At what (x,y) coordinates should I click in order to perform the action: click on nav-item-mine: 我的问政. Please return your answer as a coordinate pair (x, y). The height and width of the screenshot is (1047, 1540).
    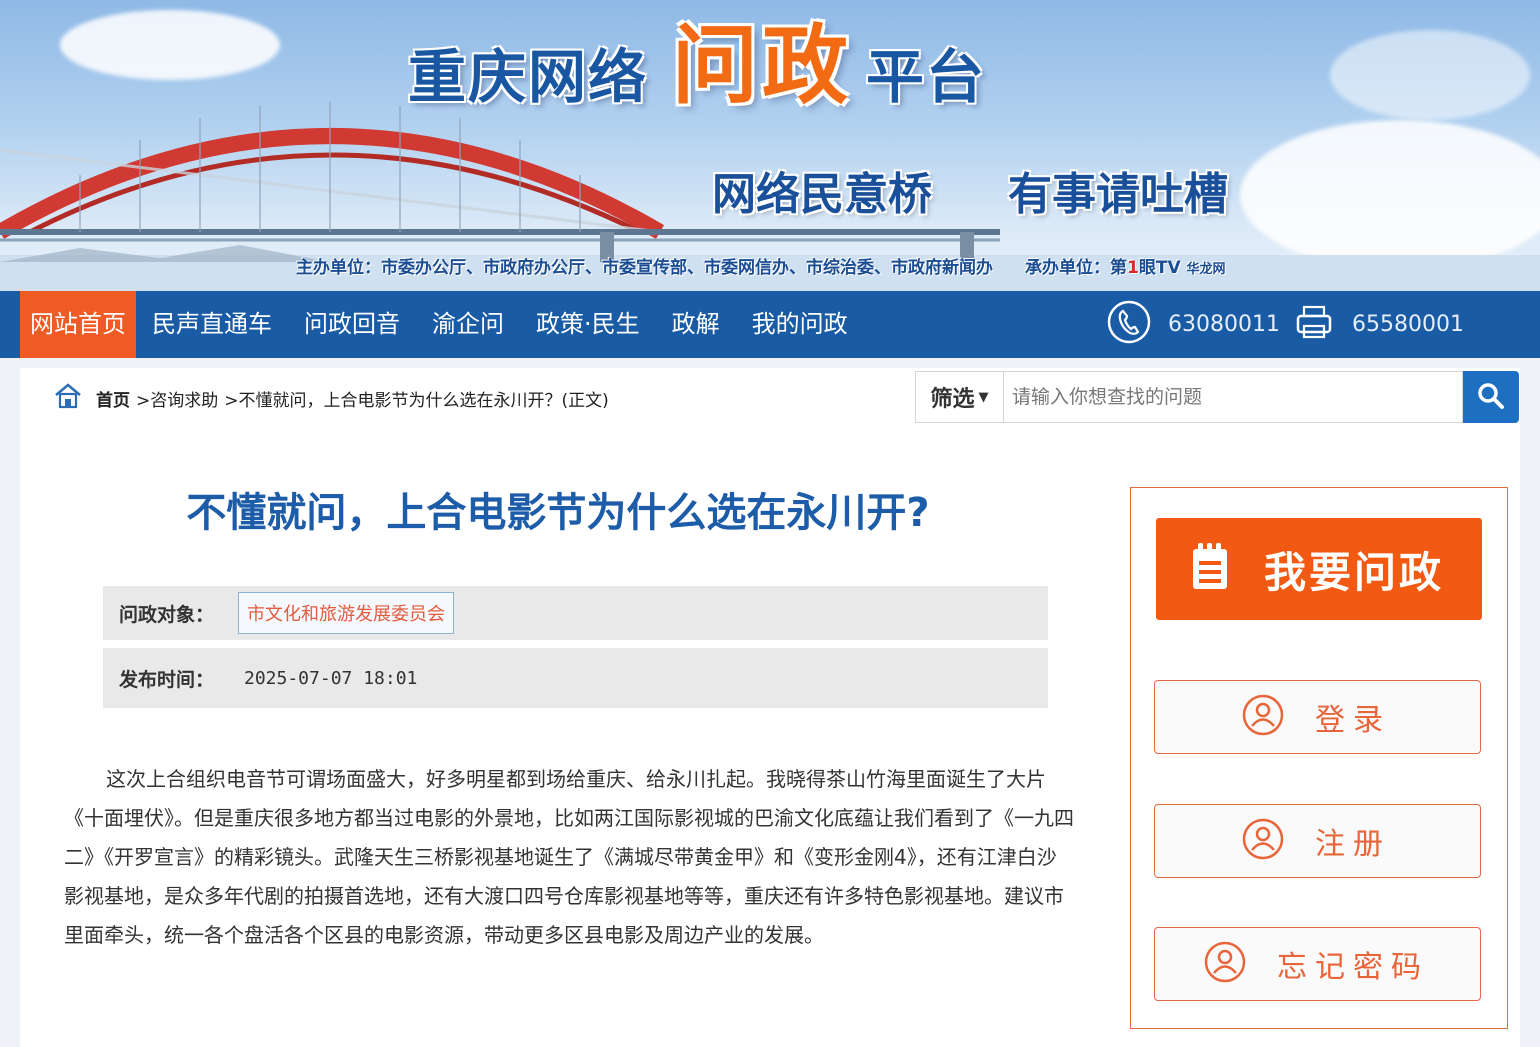
    Looking at the image, I should click on (800, 324).